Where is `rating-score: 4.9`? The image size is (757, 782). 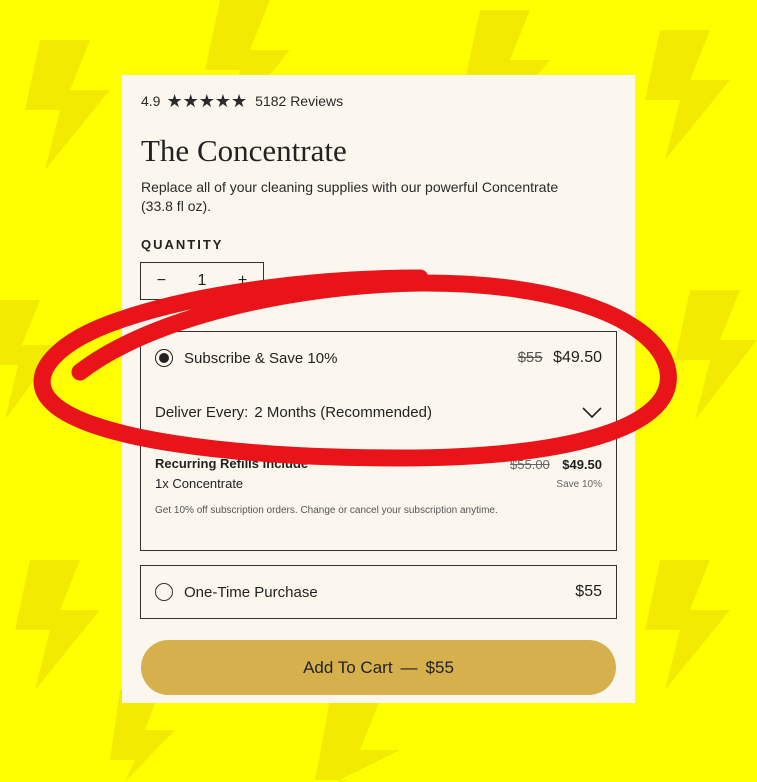
rating-score: 4.9 is located at coordinates (151, 101).